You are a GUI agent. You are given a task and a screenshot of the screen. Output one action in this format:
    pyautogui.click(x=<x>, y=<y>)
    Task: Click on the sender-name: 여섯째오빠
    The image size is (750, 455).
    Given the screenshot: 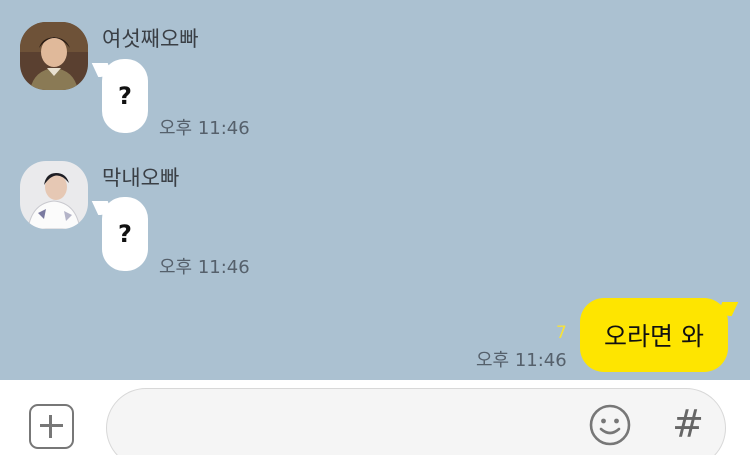 What is the action you would take?
    pyautogui.click(x=150, y=39)
    